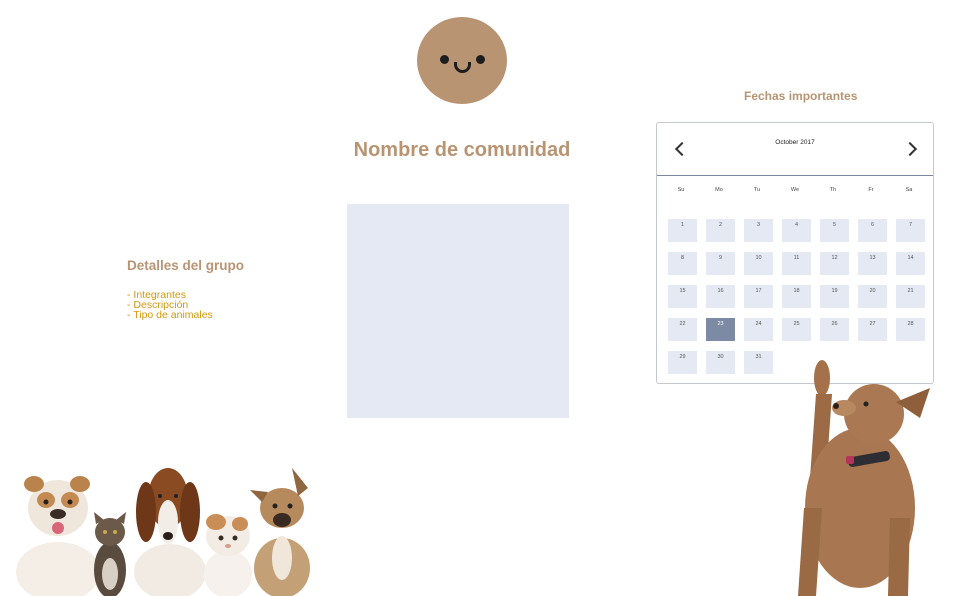 The width and height of the screenshot is (957, 596). I want to click on calendar-day: 21, so click(910, 296).